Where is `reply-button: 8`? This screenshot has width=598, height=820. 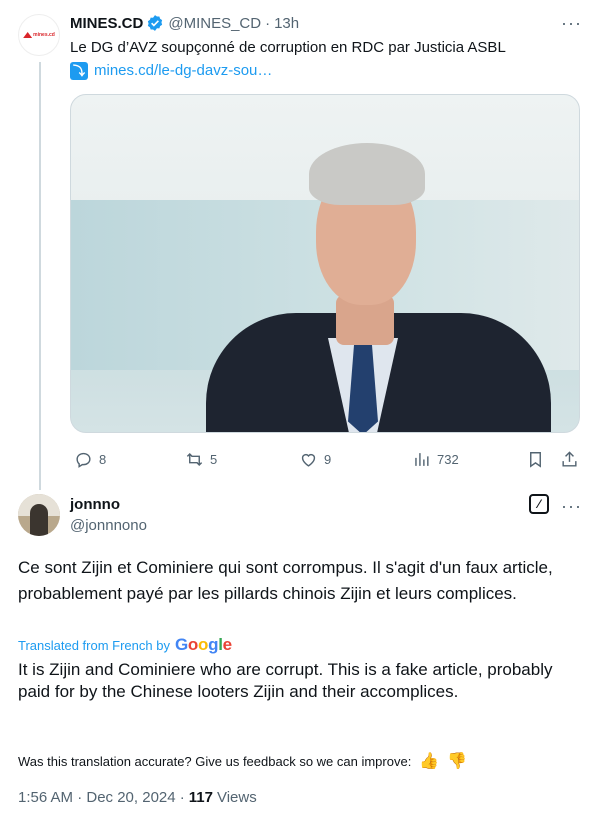
reply-button: 8 is located at coordinates (90, 459).